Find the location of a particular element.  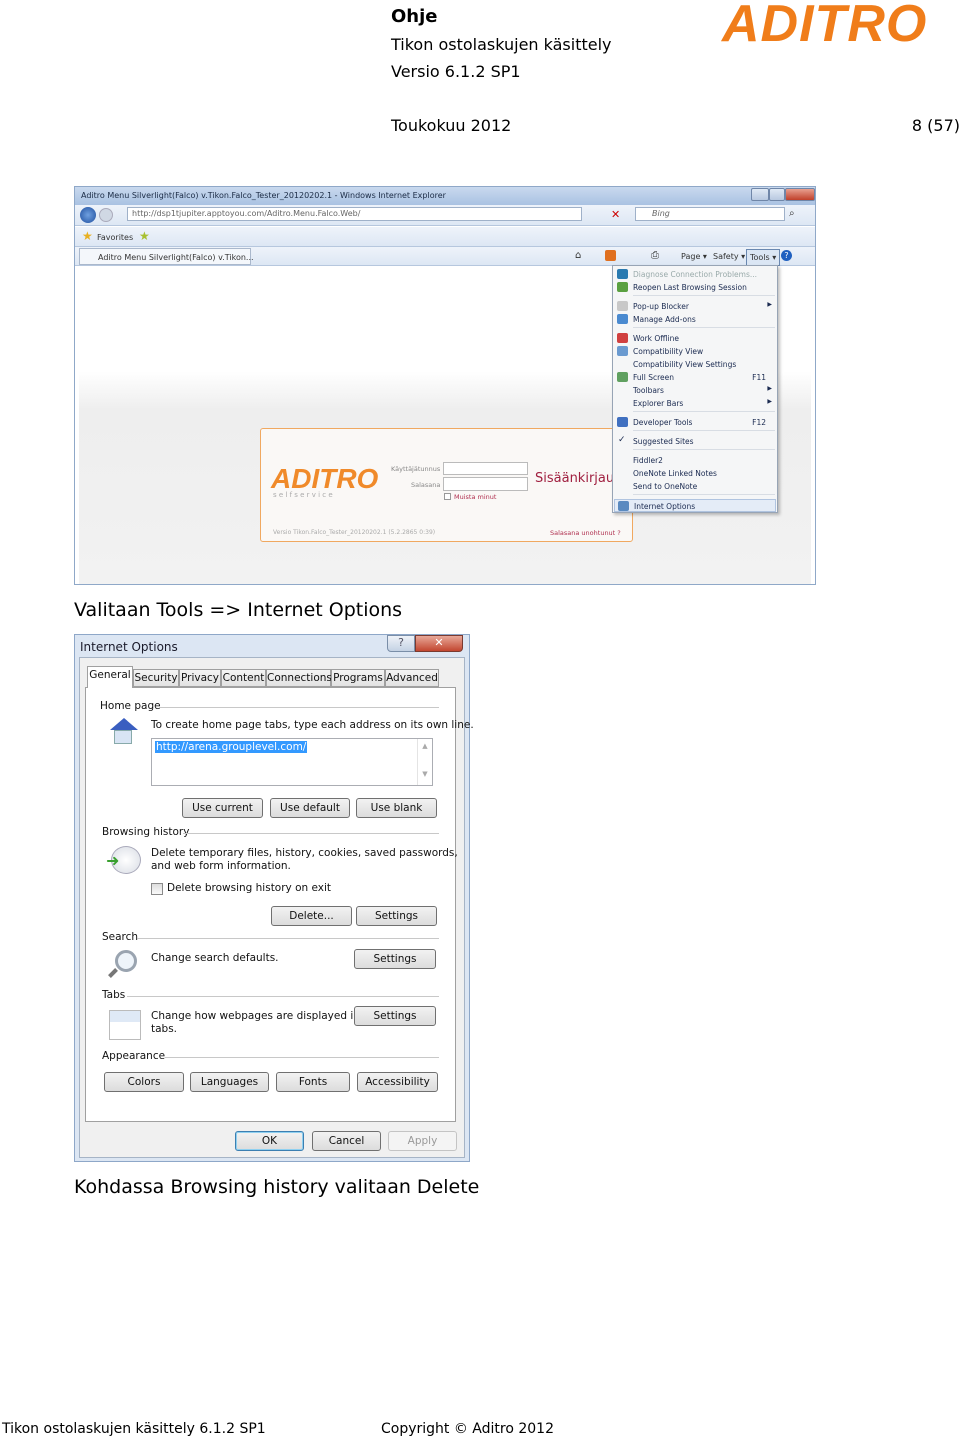

tab-connections: Connections is located at coordinates (299, 678).